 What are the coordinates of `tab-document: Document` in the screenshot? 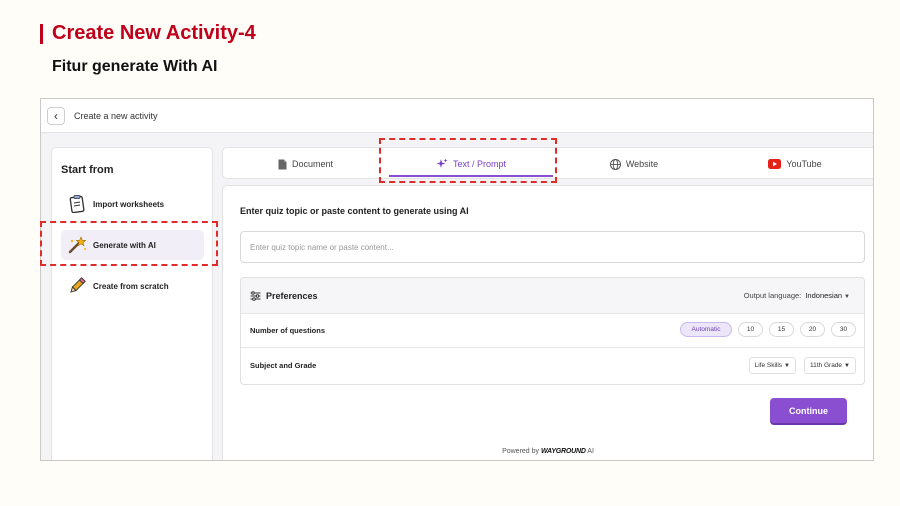 It's located at (305, 164).